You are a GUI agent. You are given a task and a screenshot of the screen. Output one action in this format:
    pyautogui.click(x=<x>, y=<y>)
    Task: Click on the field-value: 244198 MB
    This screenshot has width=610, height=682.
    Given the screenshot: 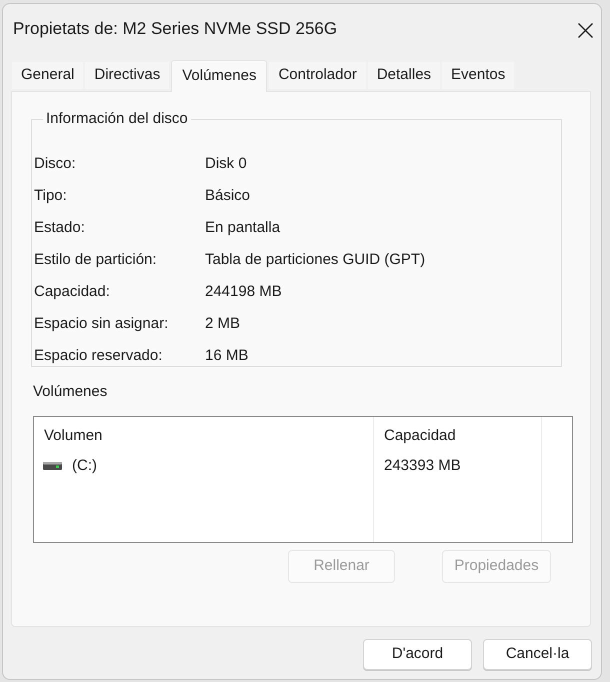 What is the action you would take?
    pyautogui.click(x=243, y=292)
    